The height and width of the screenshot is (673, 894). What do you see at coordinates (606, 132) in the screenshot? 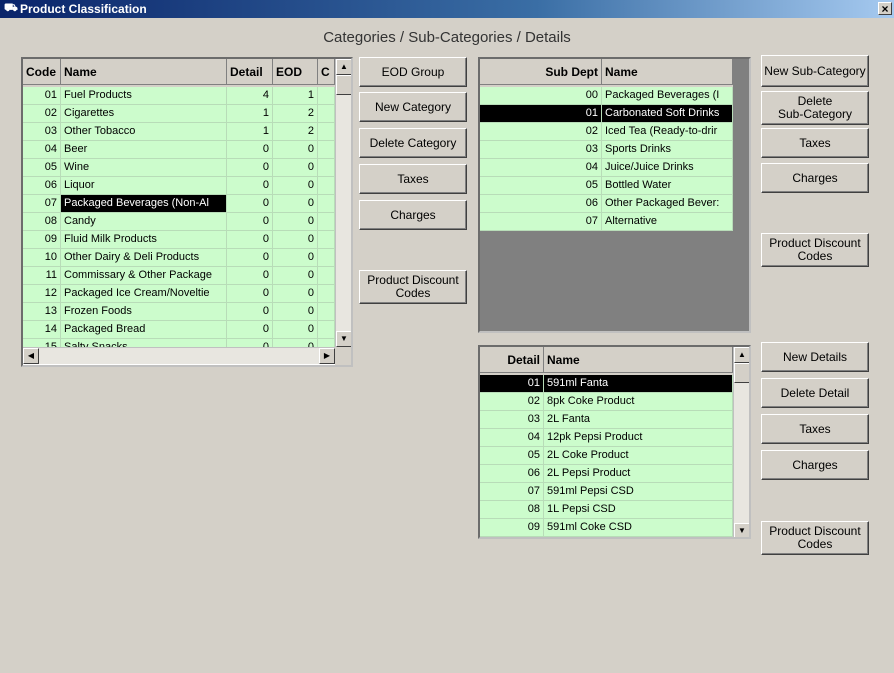
I see `table-row: 02 Iced Tea (Ready-to-drir` at bounding box center [606, 132].